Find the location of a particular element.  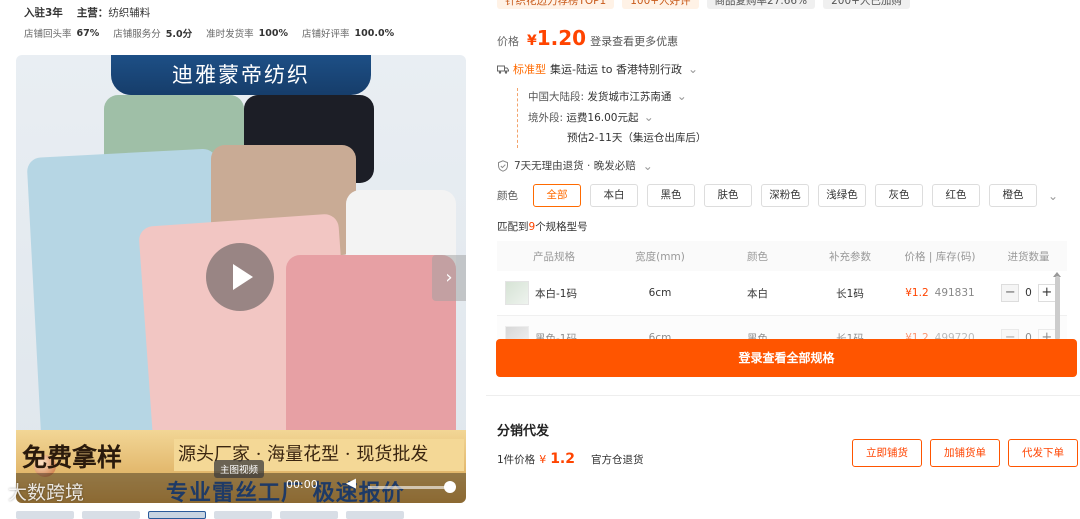

truck-icon is located at coordinates (503, 69).